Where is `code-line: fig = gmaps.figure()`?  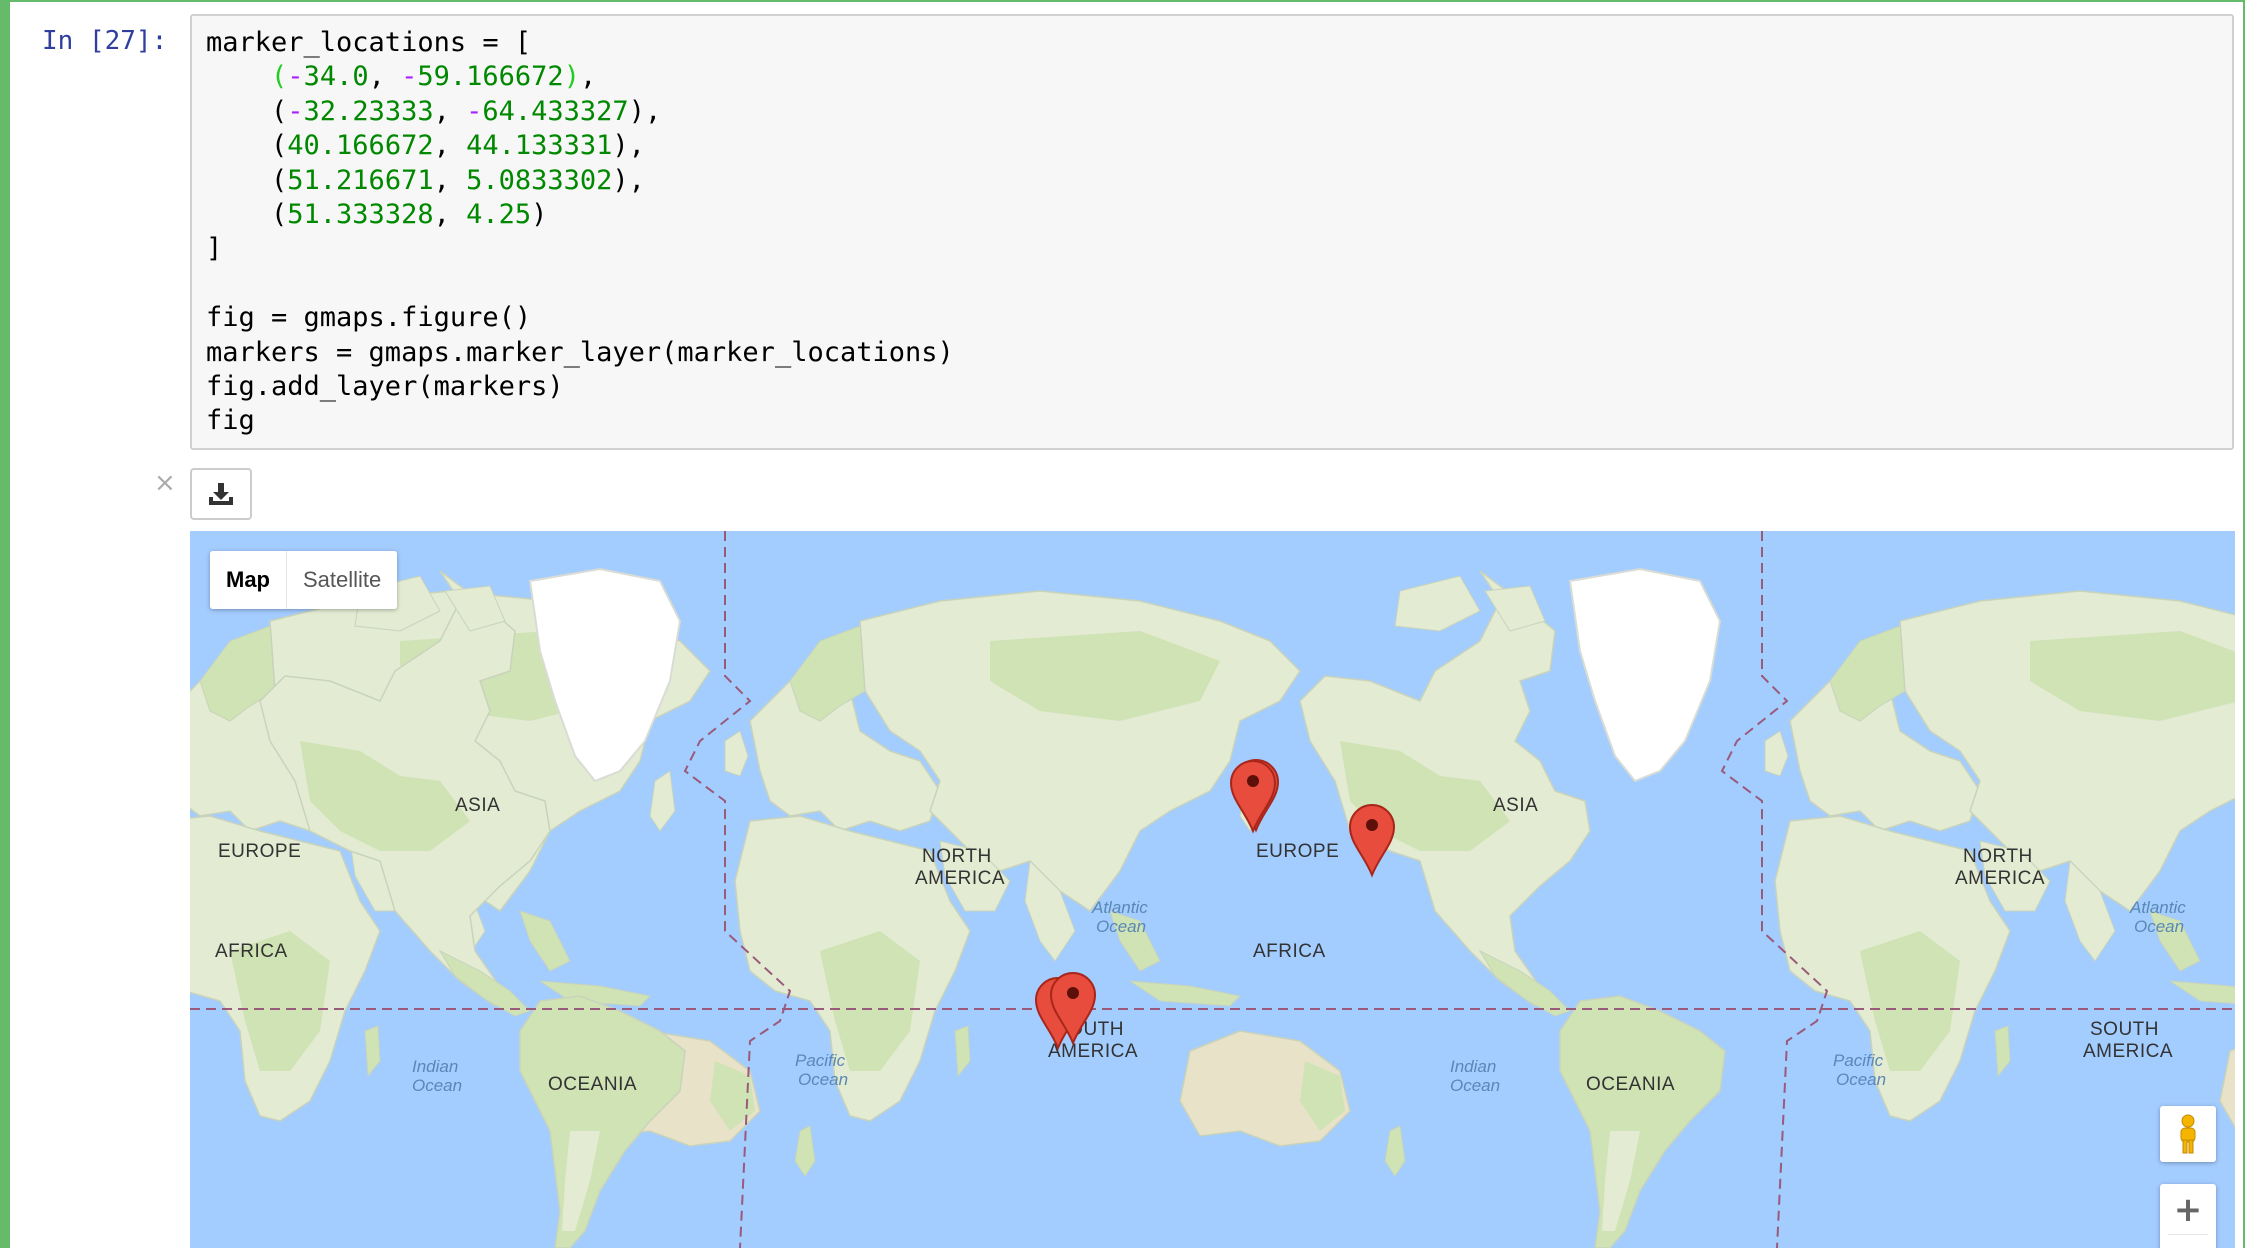 code-line: fig = gmaps.figure() is located at coordinates (368, 317).